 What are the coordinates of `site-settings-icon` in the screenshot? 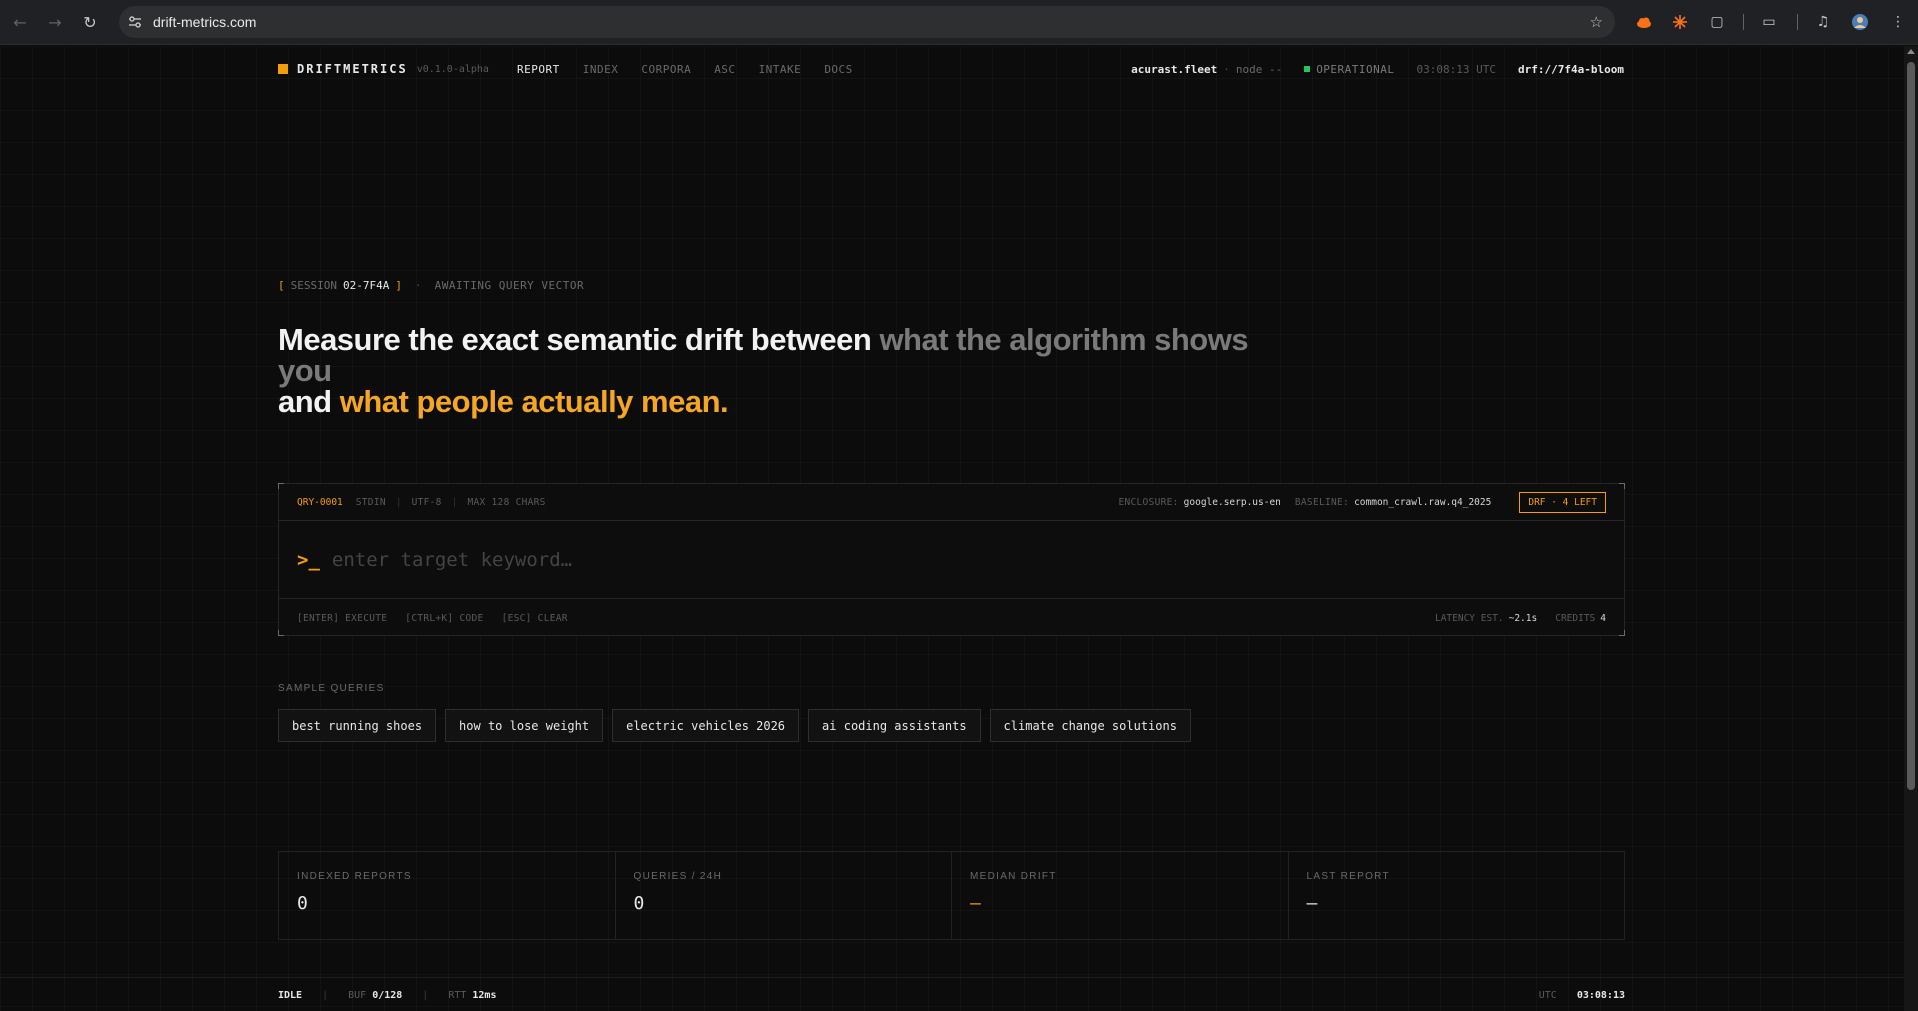 It's located at (135, 22).